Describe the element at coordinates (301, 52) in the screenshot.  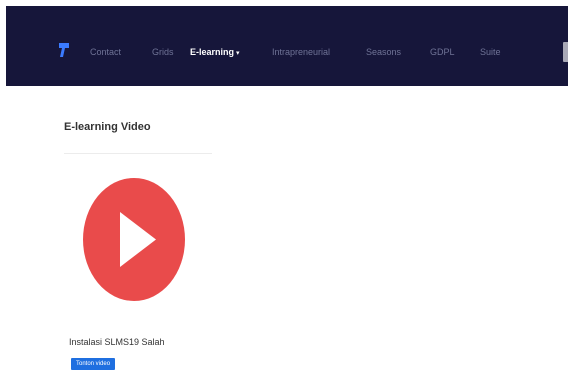
I see `nav-item-intrapreneurial: Intrapreneurial` at that location.